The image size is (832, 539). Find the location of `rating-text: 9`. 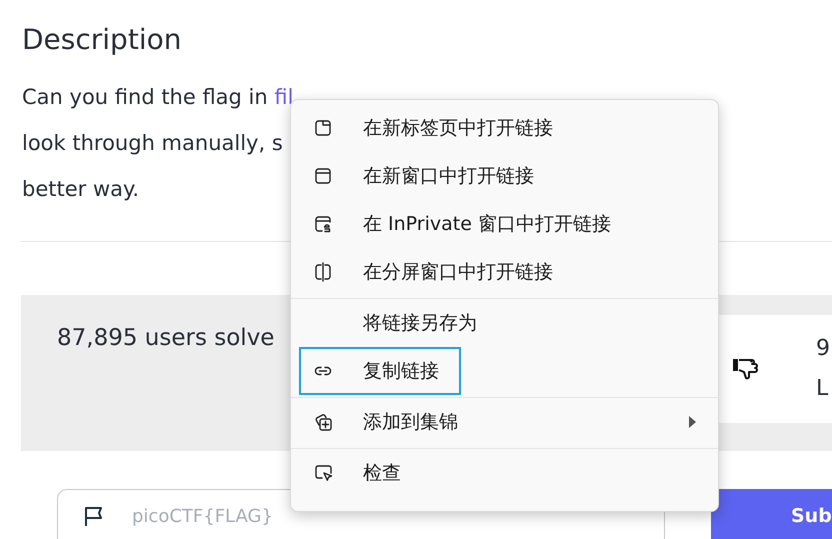

rating-text: 9 is located at coordinates (823, 349).